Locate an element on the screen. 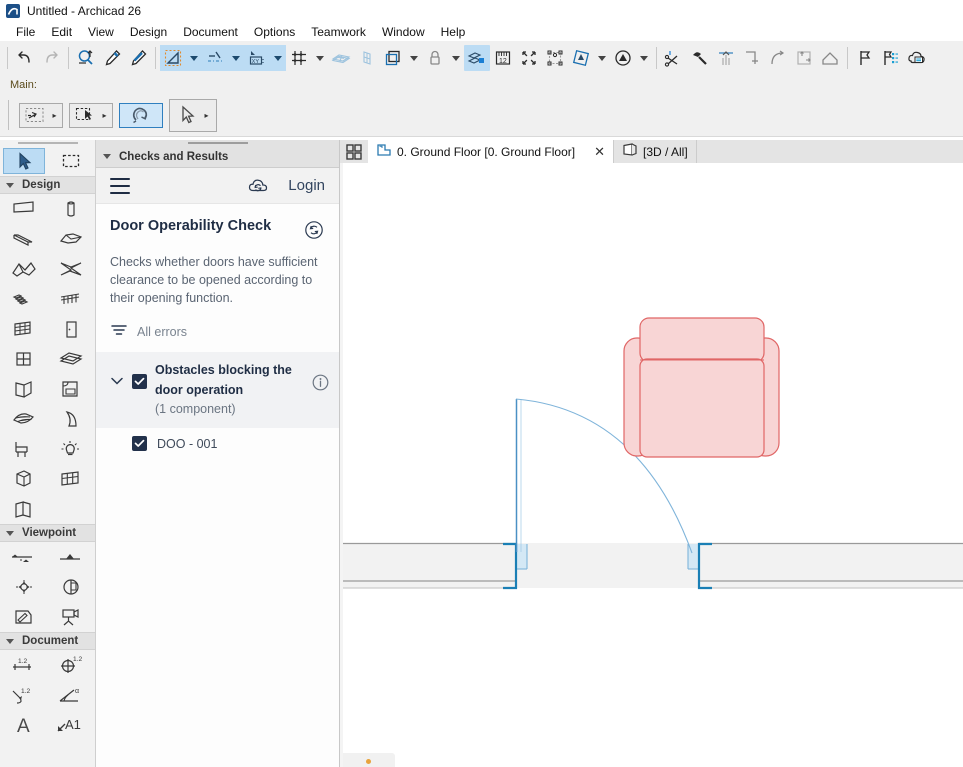  lock-icon is located at coordinates (435, 58).